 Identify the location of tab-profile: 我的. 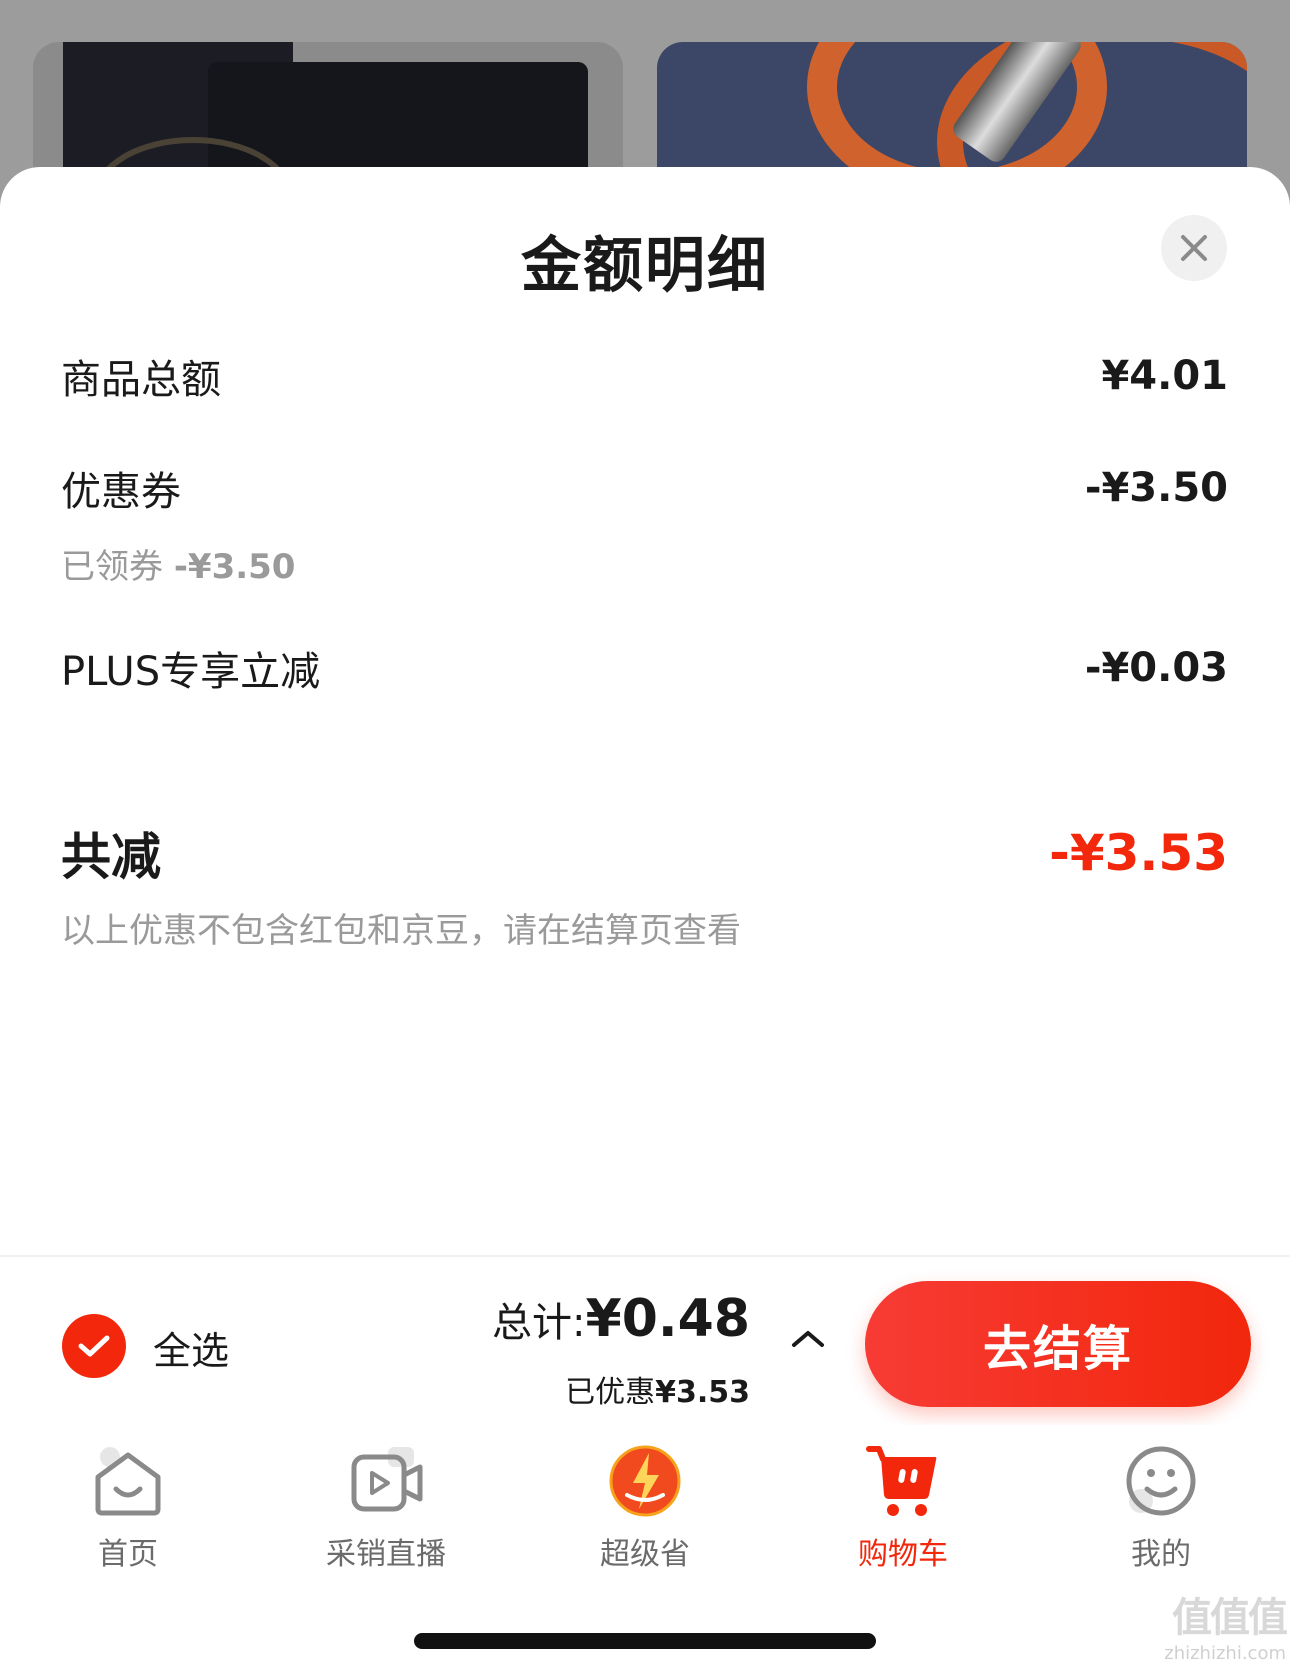
(1161, 1508).